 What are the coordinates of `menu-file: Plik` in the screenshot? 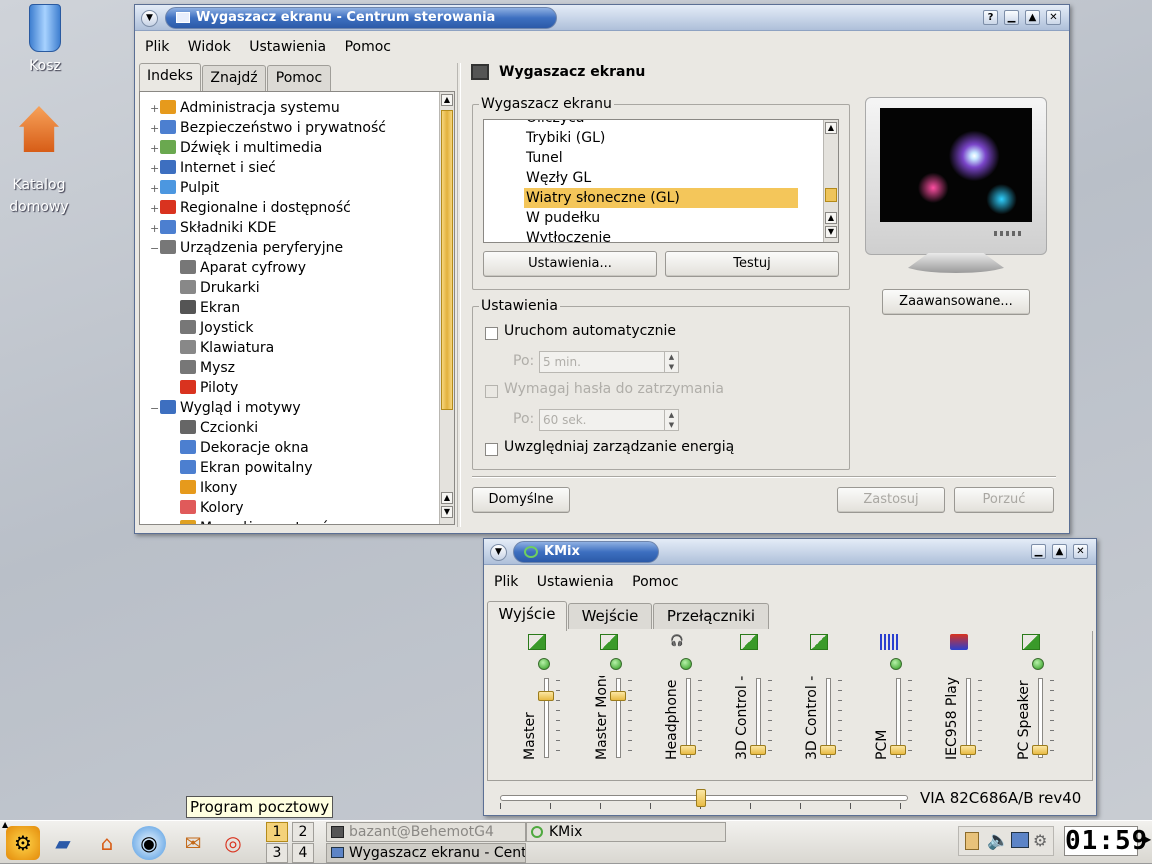 It's located at (157, 47).